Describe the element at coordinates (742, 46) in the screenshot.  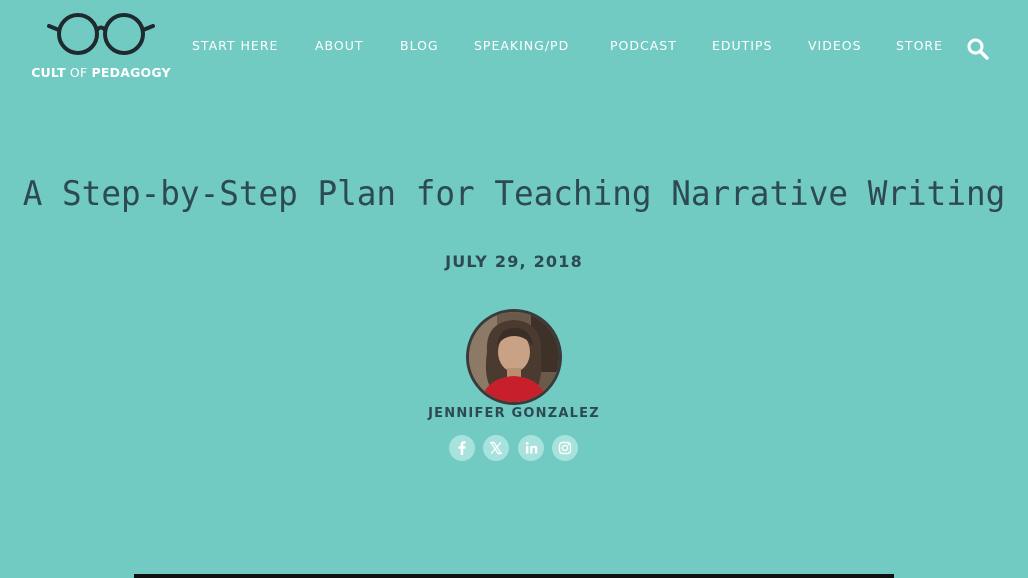
I see `nav-item-edutips: EDUTIPS` at that location.